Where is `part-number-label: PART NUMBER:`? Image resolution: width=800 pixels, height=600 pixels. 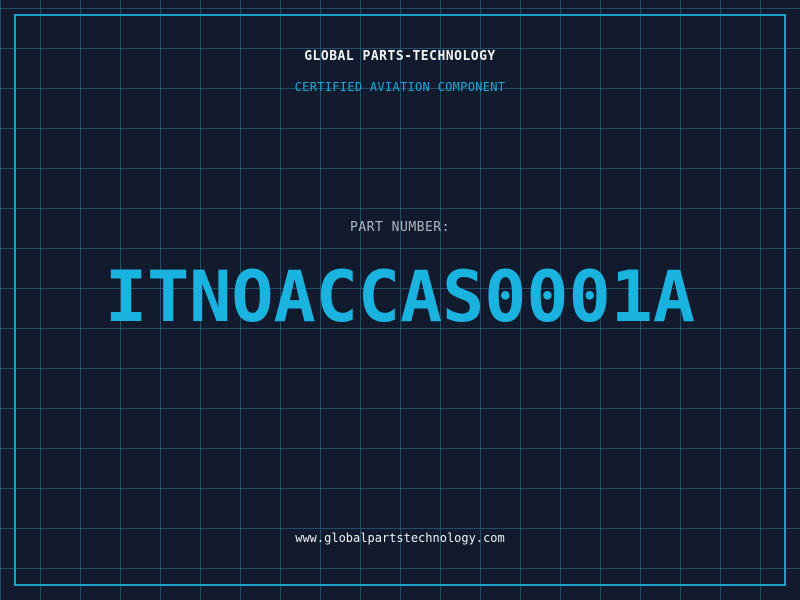
part-number-label: PART NUMBER: is located at coordinates (400, 227).